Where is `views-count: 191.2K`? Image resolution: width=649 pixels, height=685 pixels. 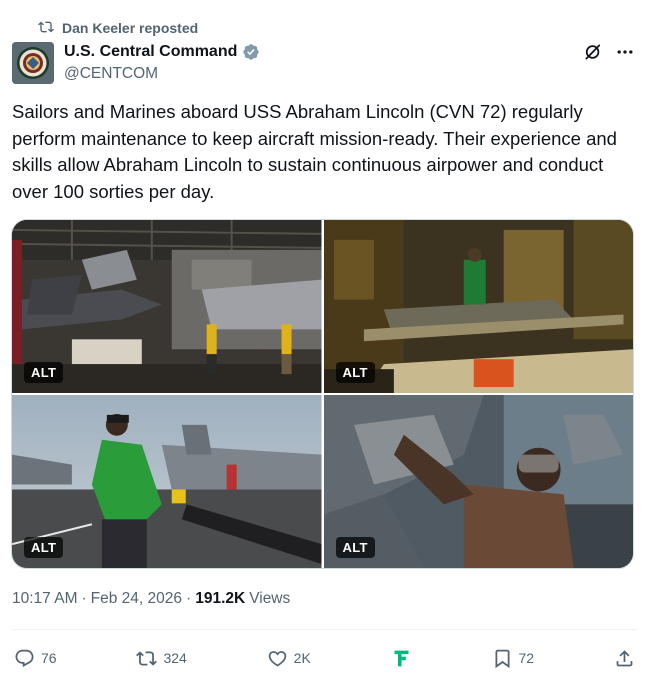 views-count: 191.2K is located at coordinates (220, 598).